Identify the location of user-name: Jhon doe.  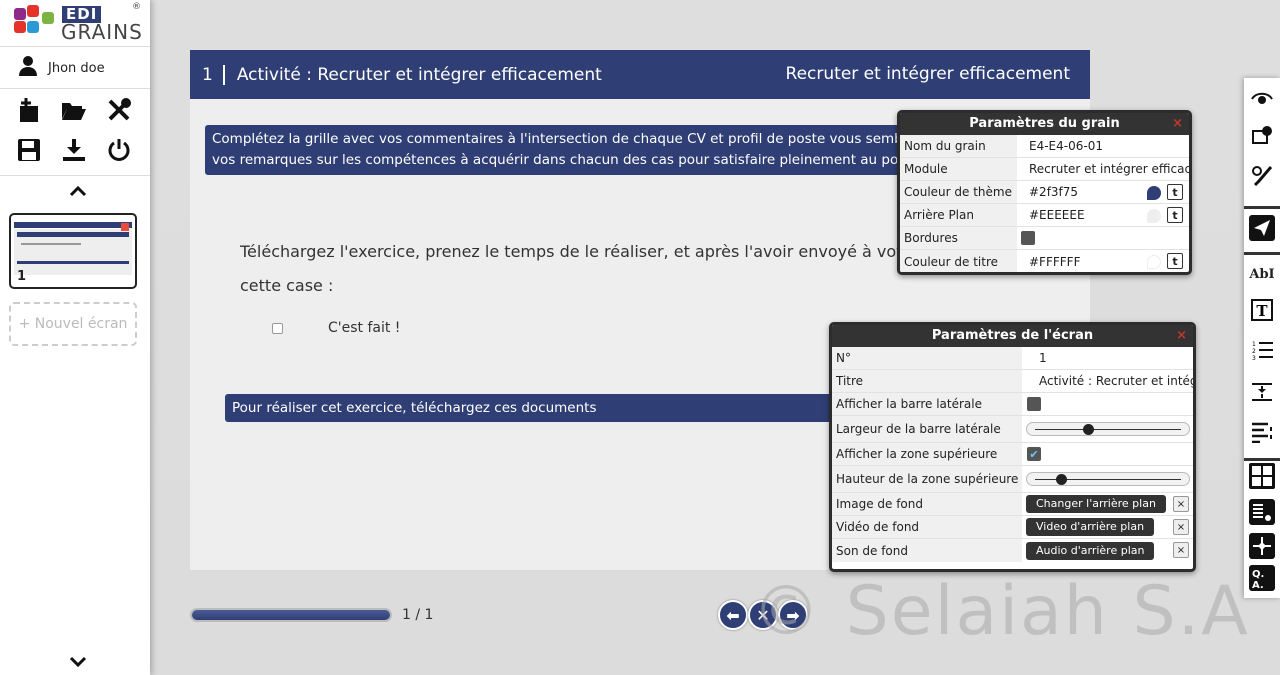
(76, 68).